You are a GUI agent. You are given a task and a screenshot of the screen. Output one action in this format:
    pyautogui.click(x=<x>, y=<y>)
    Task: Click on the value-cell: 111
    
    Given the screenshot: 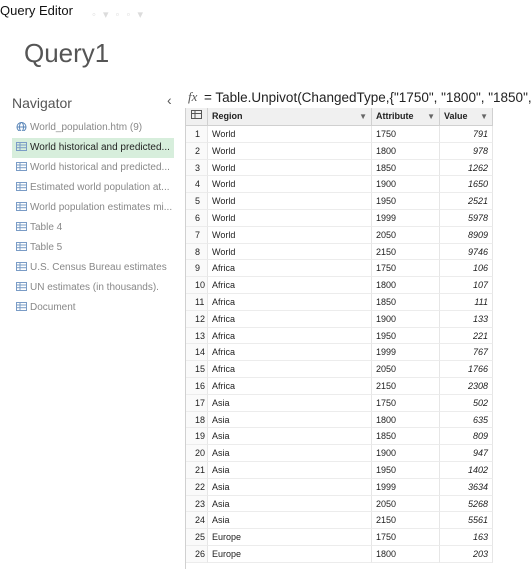 What is the action you would take?
    pyautogui.click(x=466, y=302)
    